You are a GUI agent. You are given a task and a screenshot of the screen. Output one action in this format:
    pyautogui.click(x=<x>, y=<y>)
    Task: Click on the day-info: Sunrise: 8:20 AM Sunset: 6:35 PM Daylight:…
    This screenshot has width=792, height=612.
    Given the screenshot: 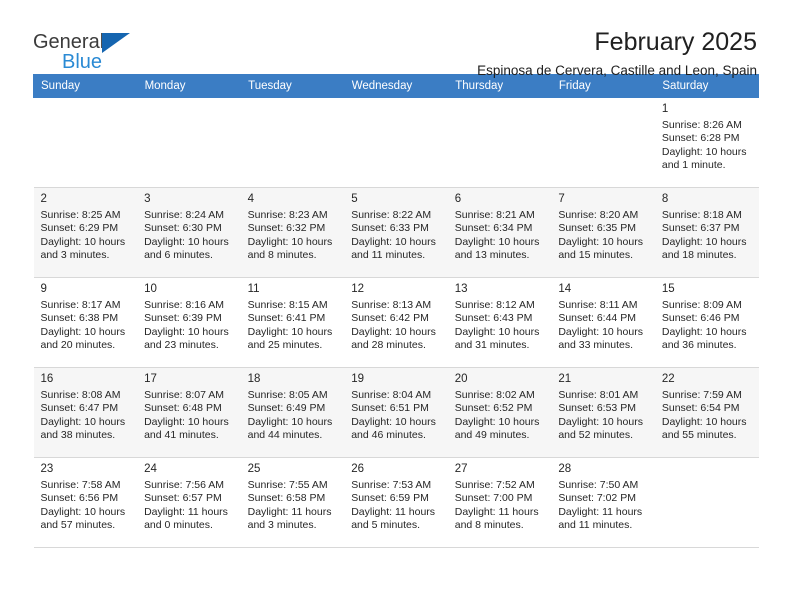 What is the action you would take?
    pyautogui.click(x=603, y=236)
    